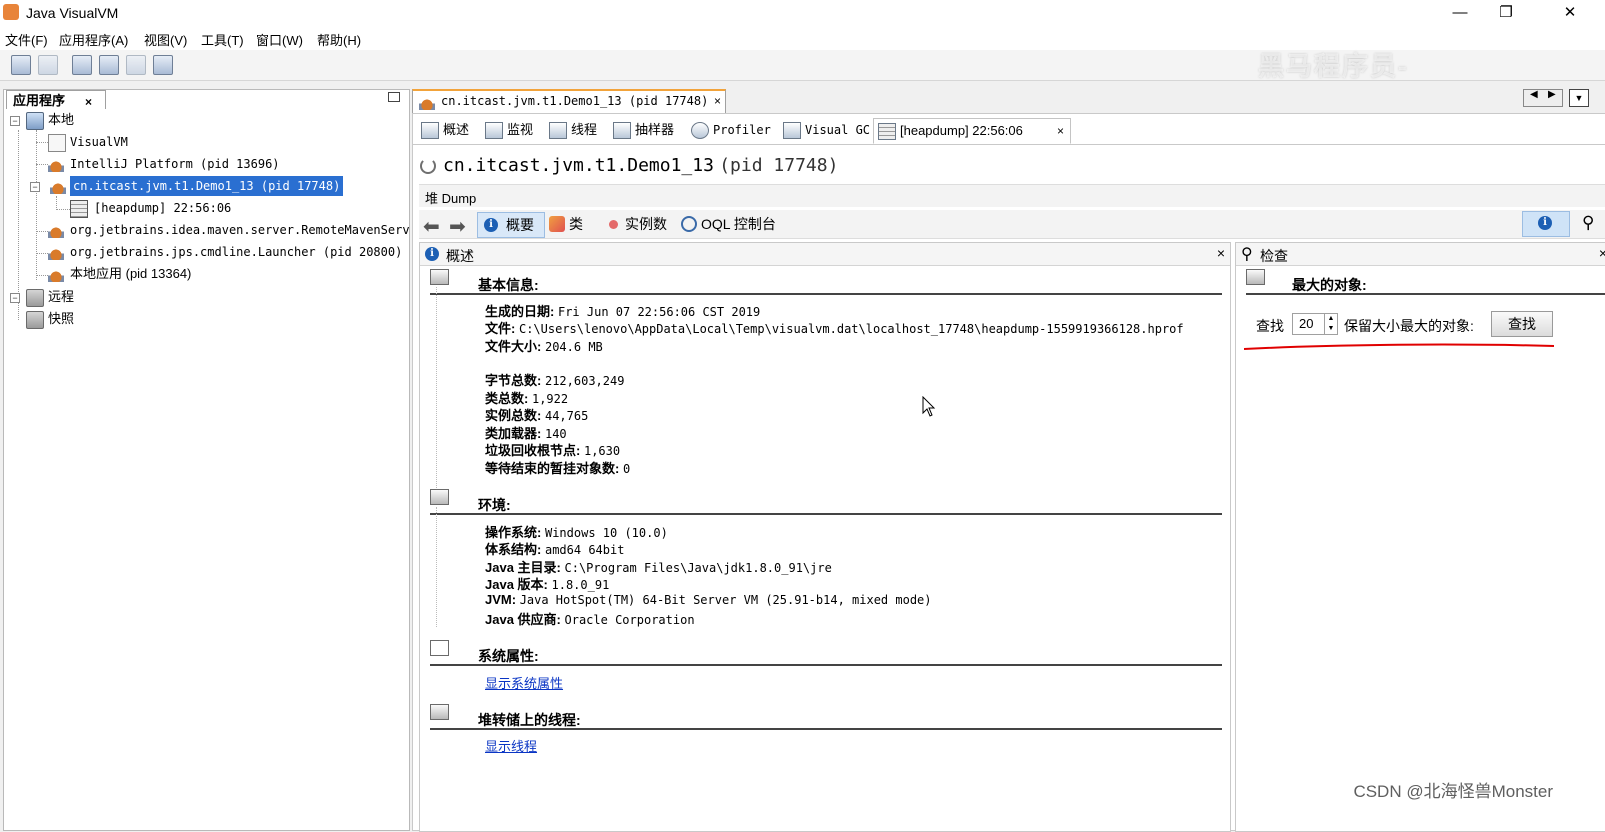 This screenshot has height=832, width=1605. Describe the element at coordinates (163, 208) in the screenshot. I see `tree-label: [heapdump] 22:56:06` at that location.